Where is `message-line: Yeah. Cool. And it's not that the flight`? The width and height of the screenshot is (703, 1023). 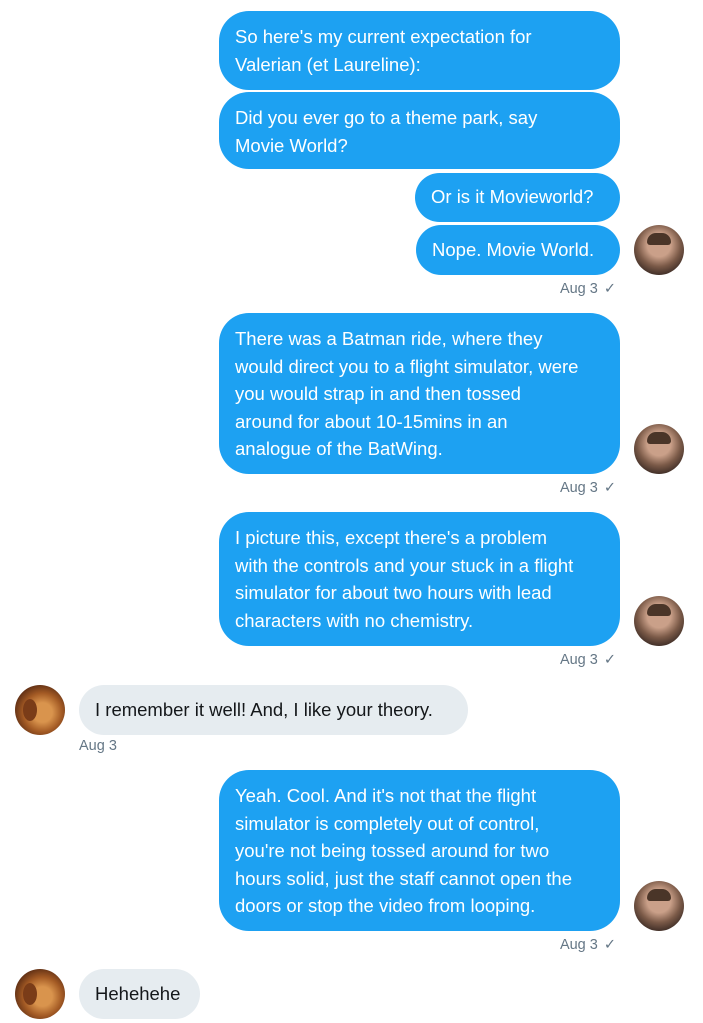 message-line: Yeah. Cool. And it's not that the flight is located at coordinates (386, 795).